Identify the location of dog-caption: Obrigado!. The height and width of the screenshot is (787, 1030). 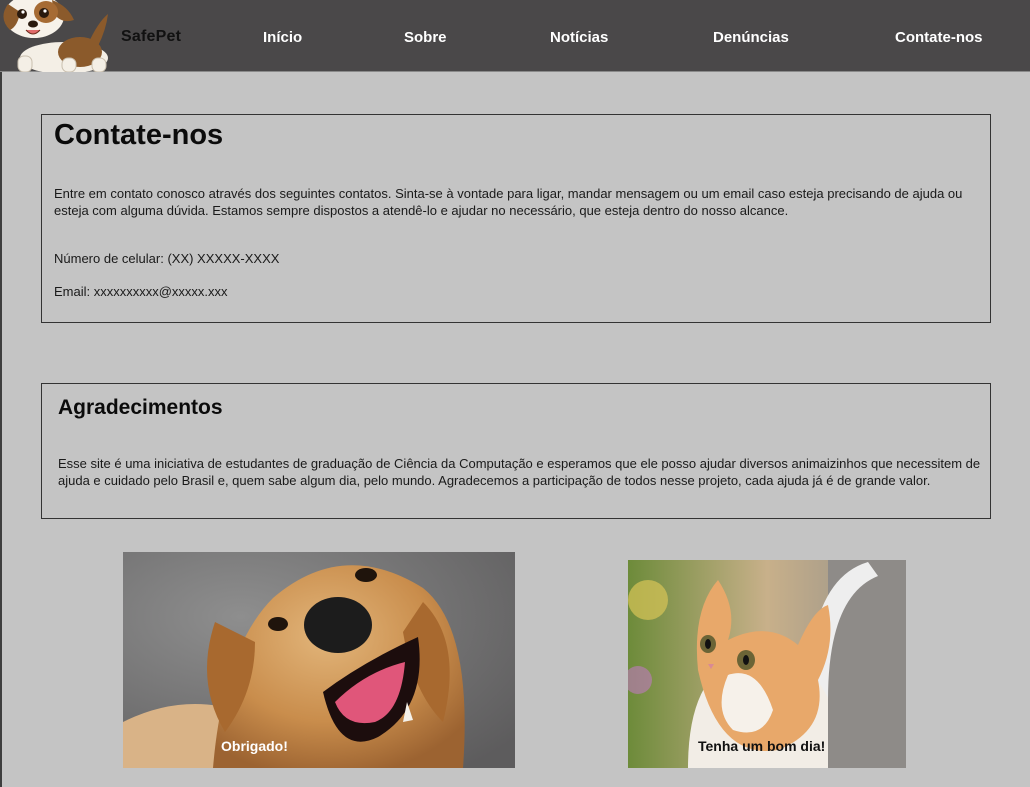
(254, 746).